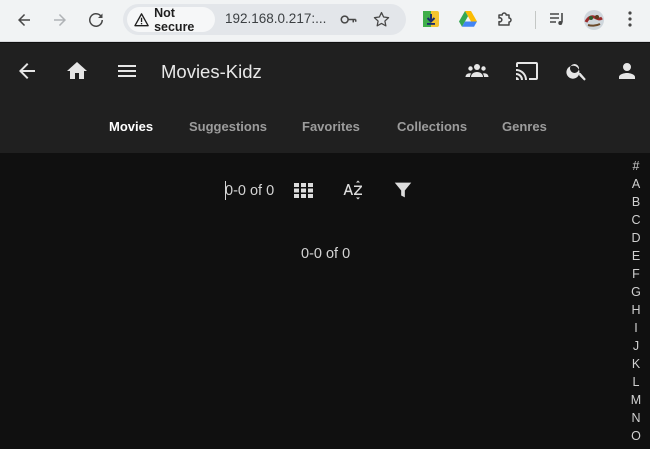  I want to click on alphabet-index: # A B C D E F G H I J K L M N O, so click(636, 301).